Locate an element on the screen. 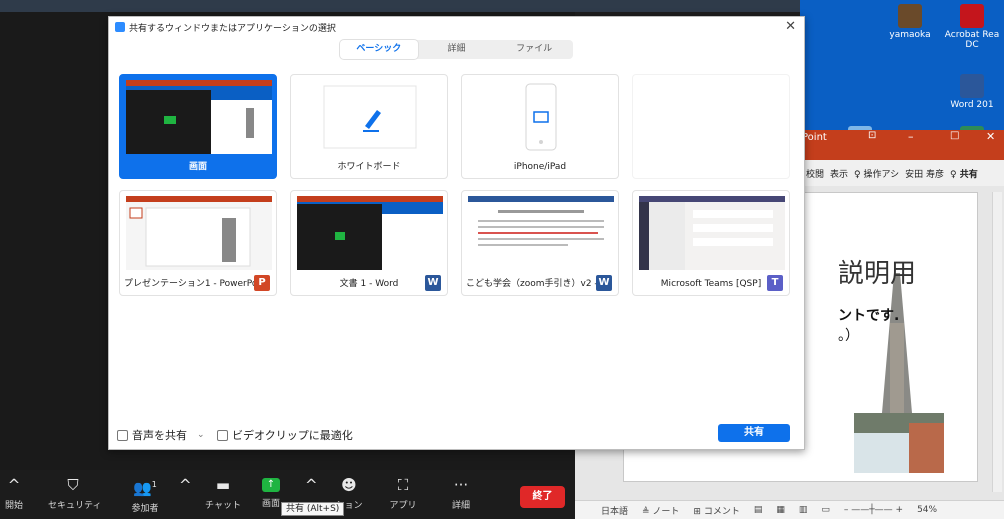 This screenshot has height=519, width=1004. desktop-icon-label: Acrobat Rea DC is located at coordinates (972, 40).